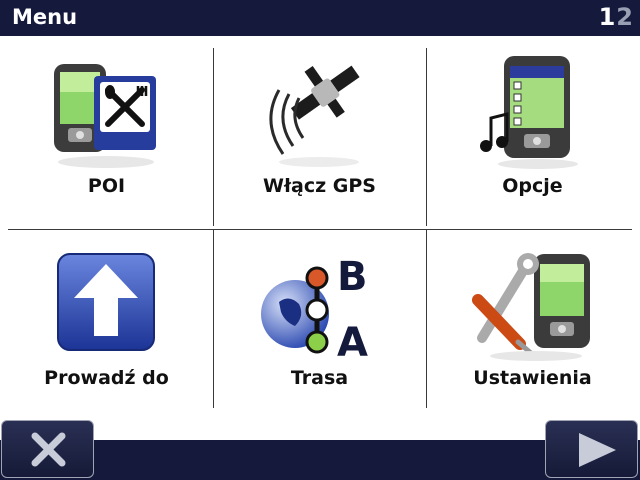 The width and height of the screenshot is (640, 480). I want to click on menu-item-enable-gps: Włącz GPS, so click(319, 132).